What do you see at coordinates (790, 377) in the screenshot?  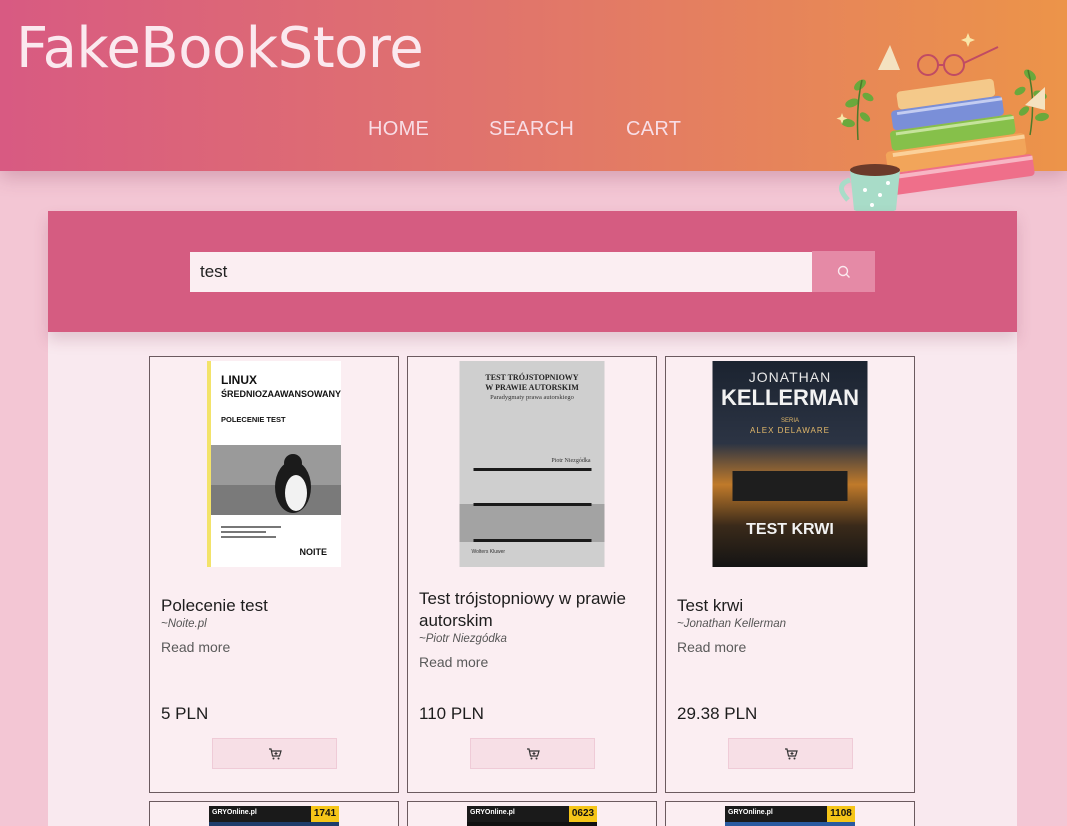 I see `cover-text: JONATHAN` at bounding box center [790, 377].